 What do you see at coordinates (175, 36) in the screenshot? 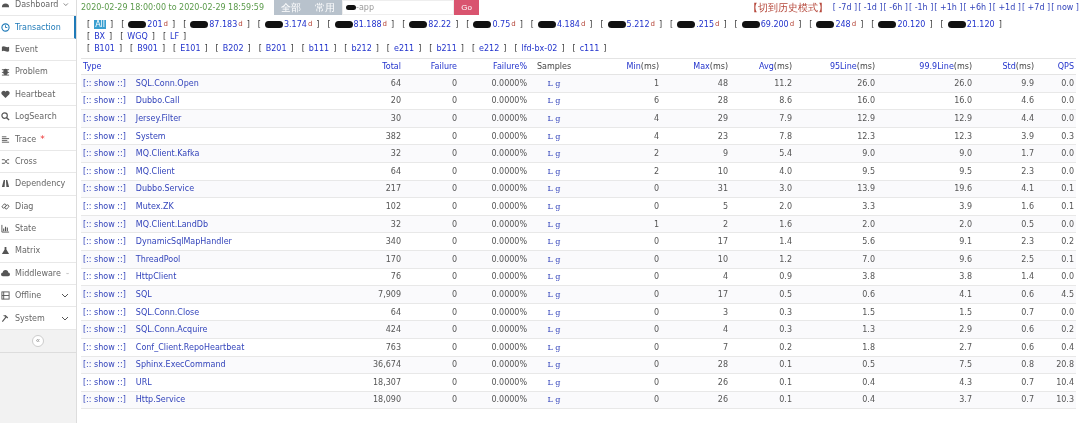
I see `group-link: LF` at bounding box center [175, 36].